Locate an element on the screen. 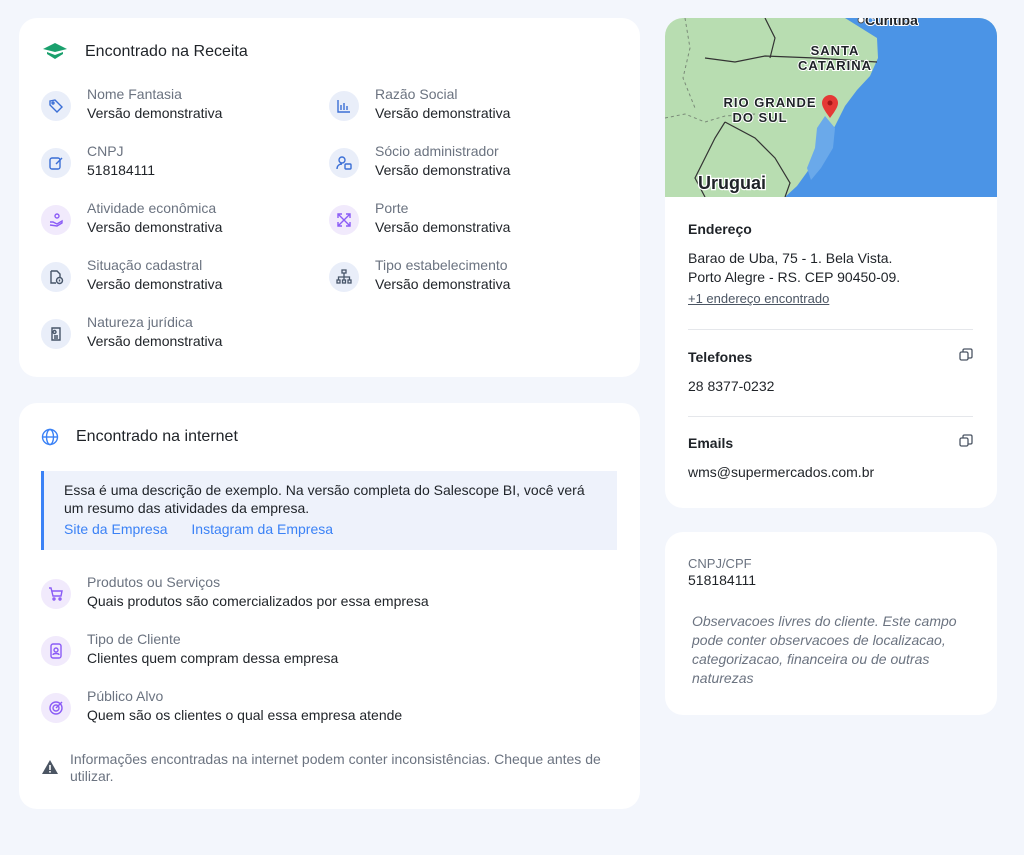  hand-coin-icon is located at coordinates (56, 220).